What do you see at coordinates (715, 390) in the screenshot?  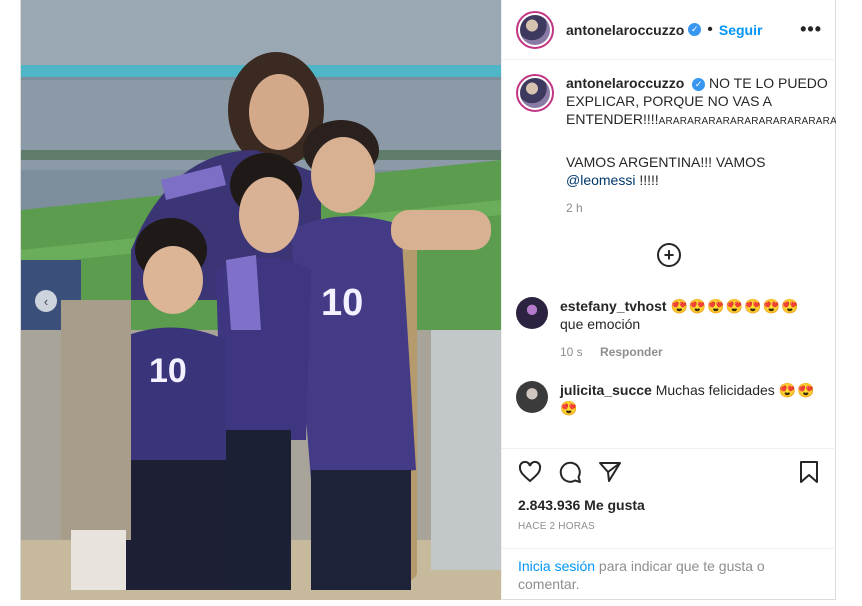 I see `comment-text: Muchas felicidades` at bounding box center [715, 390].